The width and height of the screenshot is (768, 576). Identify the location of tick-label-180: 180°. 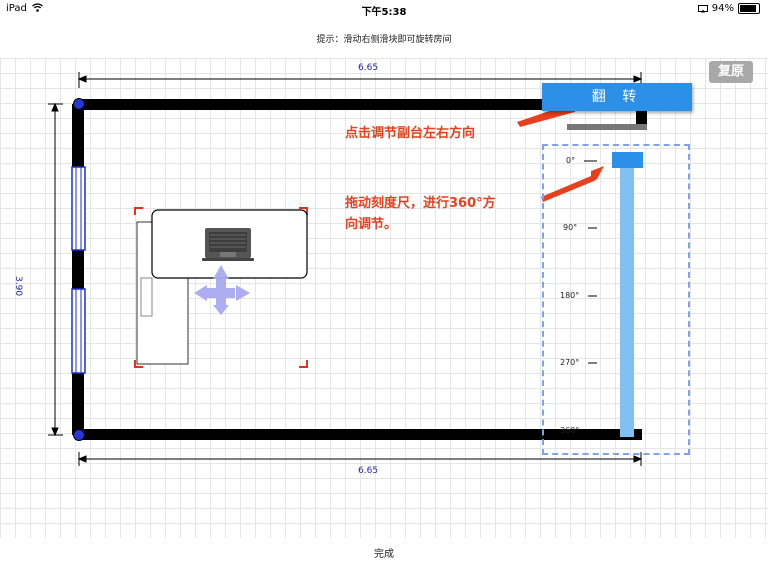
(570, 295).